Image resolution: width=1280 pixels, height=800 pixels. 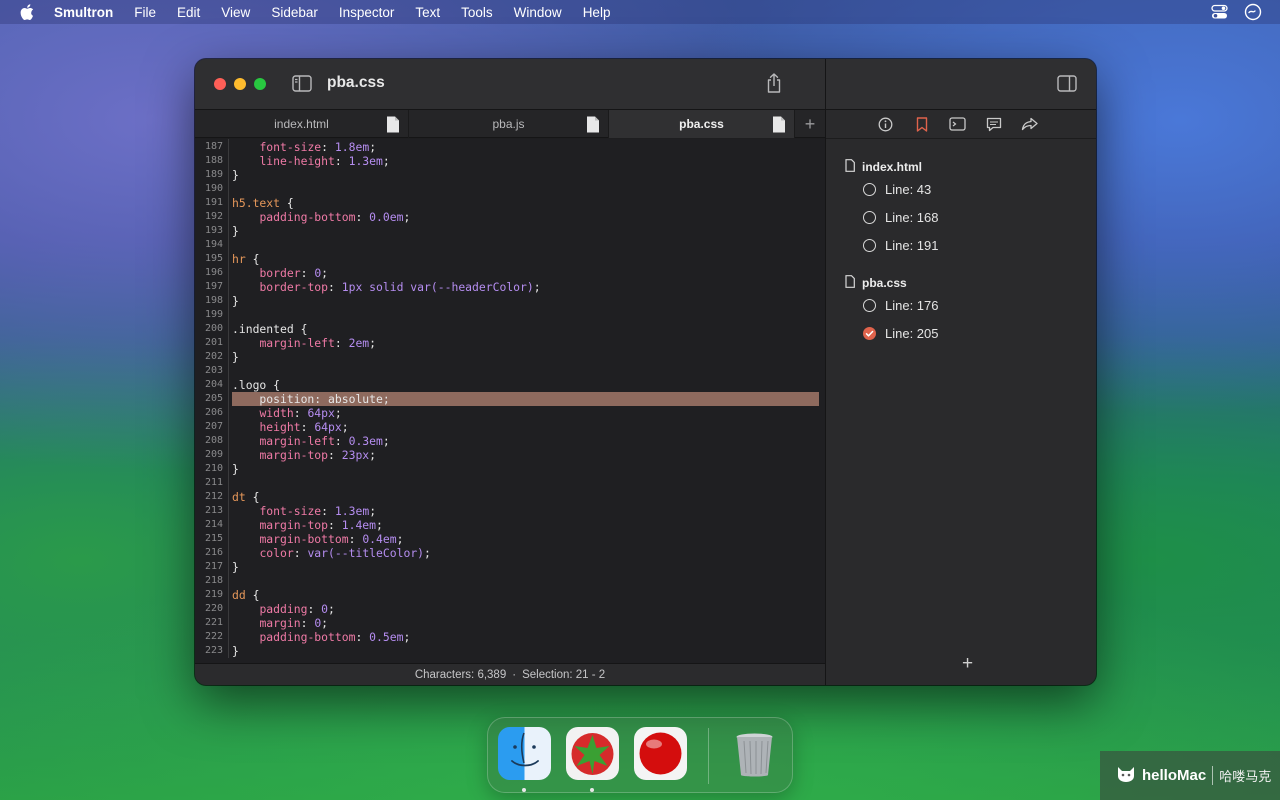 What do you see at coordinates (510, 567) in the screenshot?
I see `code-line: 217}` at bounding box center [510, 567].